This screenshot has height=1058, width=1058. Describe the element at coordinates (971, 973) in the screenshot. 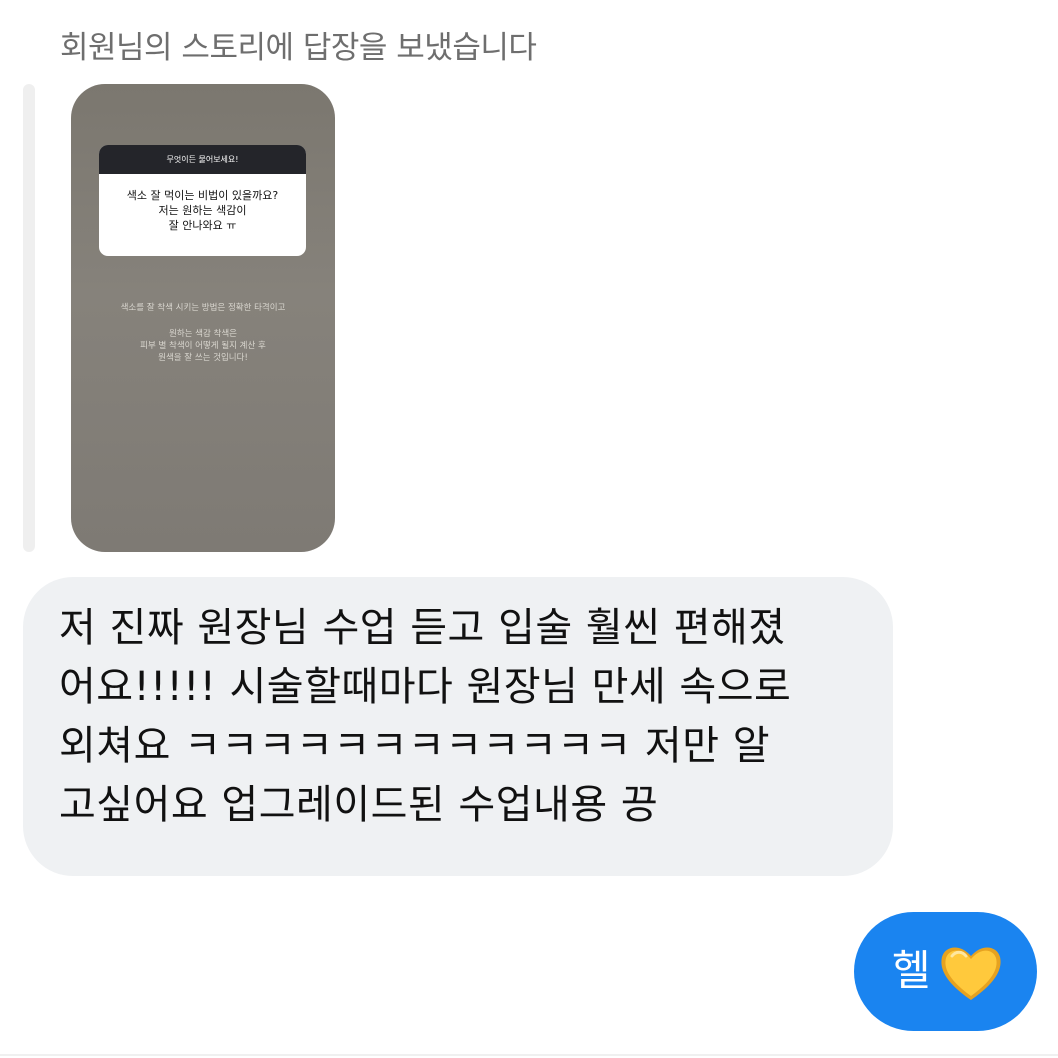

I see `yellow-heart-icon` at that location.